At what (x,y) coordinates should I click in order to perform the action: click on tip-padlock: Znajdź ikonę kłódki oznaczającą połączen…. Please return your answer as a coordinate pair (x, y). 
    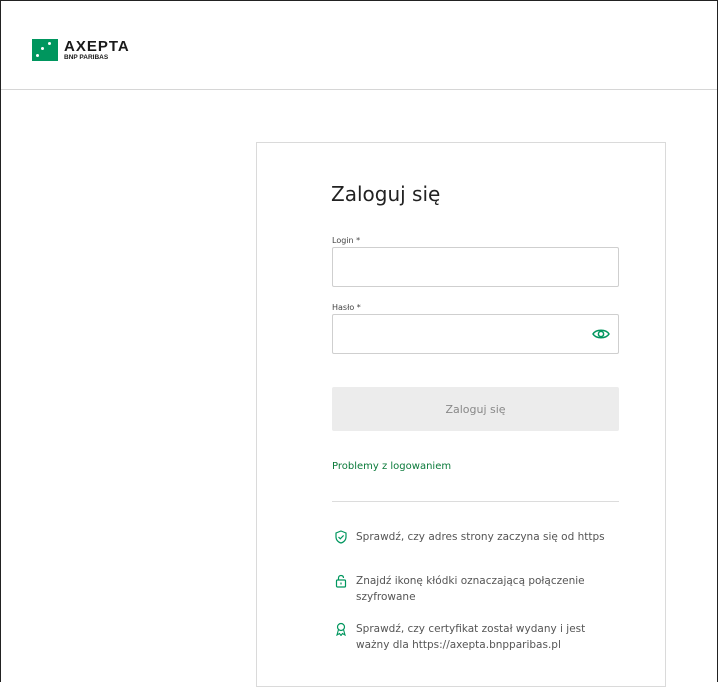
    Looking at the image, I should click on (470, 589).